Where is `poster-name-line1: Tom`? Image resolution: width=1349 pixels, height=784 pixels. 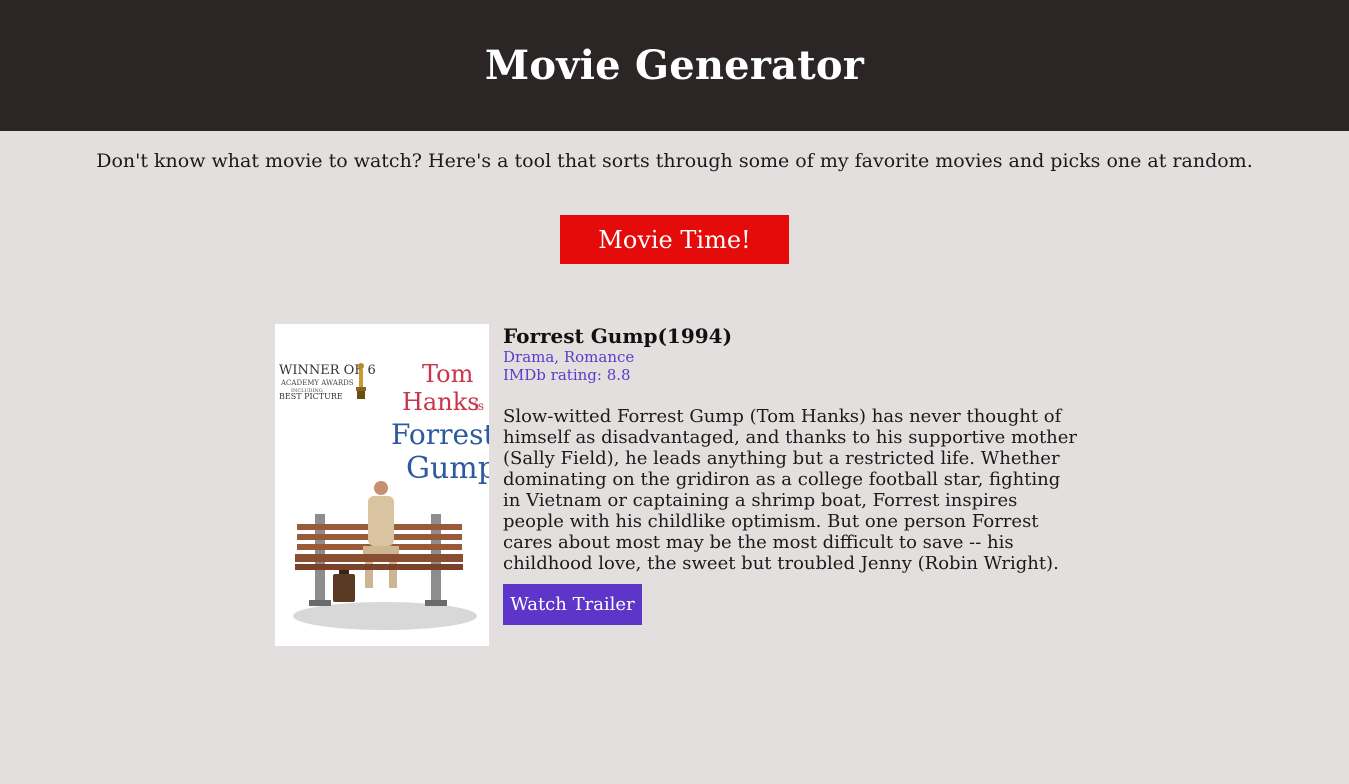
poster-name-line1: Tom is located at coordinates (448, 374).